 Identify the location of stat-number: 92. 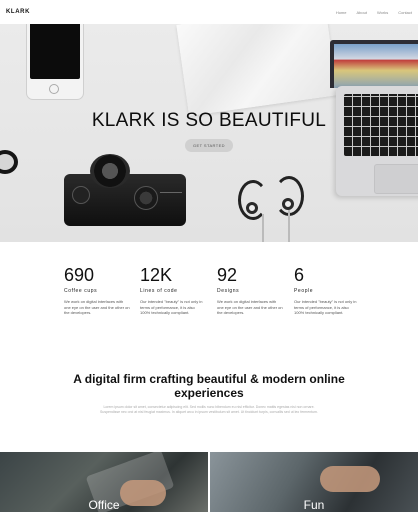
(227, 275).